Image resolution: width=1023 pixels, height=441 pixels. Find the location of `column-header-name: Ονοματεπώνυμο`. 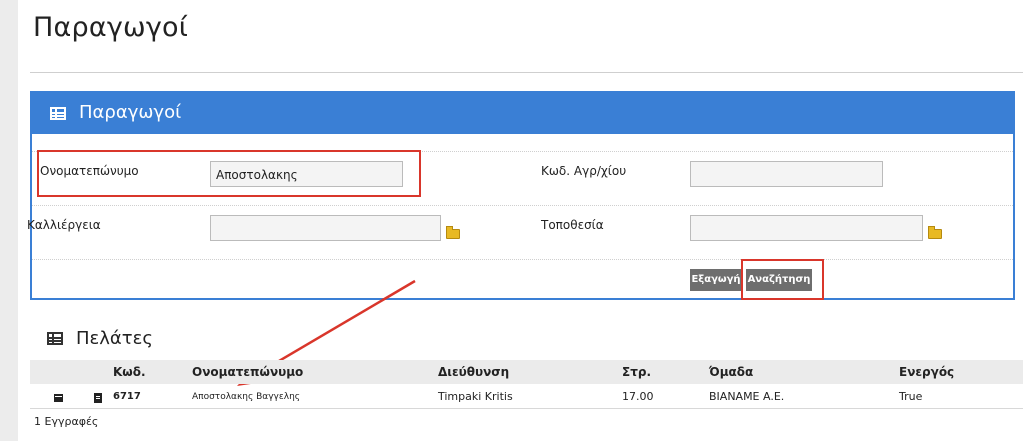

column-header-name: Ονοματεπώνυμο is located at coordinates (247, 372).